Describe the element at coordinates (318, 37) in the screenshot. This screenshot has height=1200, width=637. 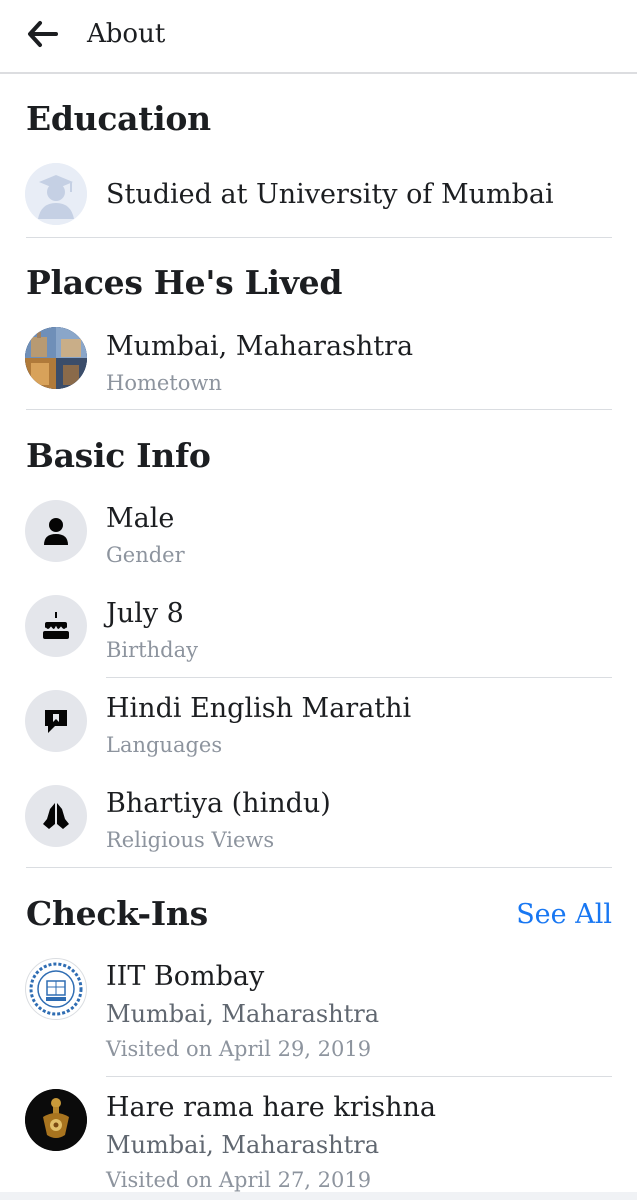
I see `app-header: About` at that location.